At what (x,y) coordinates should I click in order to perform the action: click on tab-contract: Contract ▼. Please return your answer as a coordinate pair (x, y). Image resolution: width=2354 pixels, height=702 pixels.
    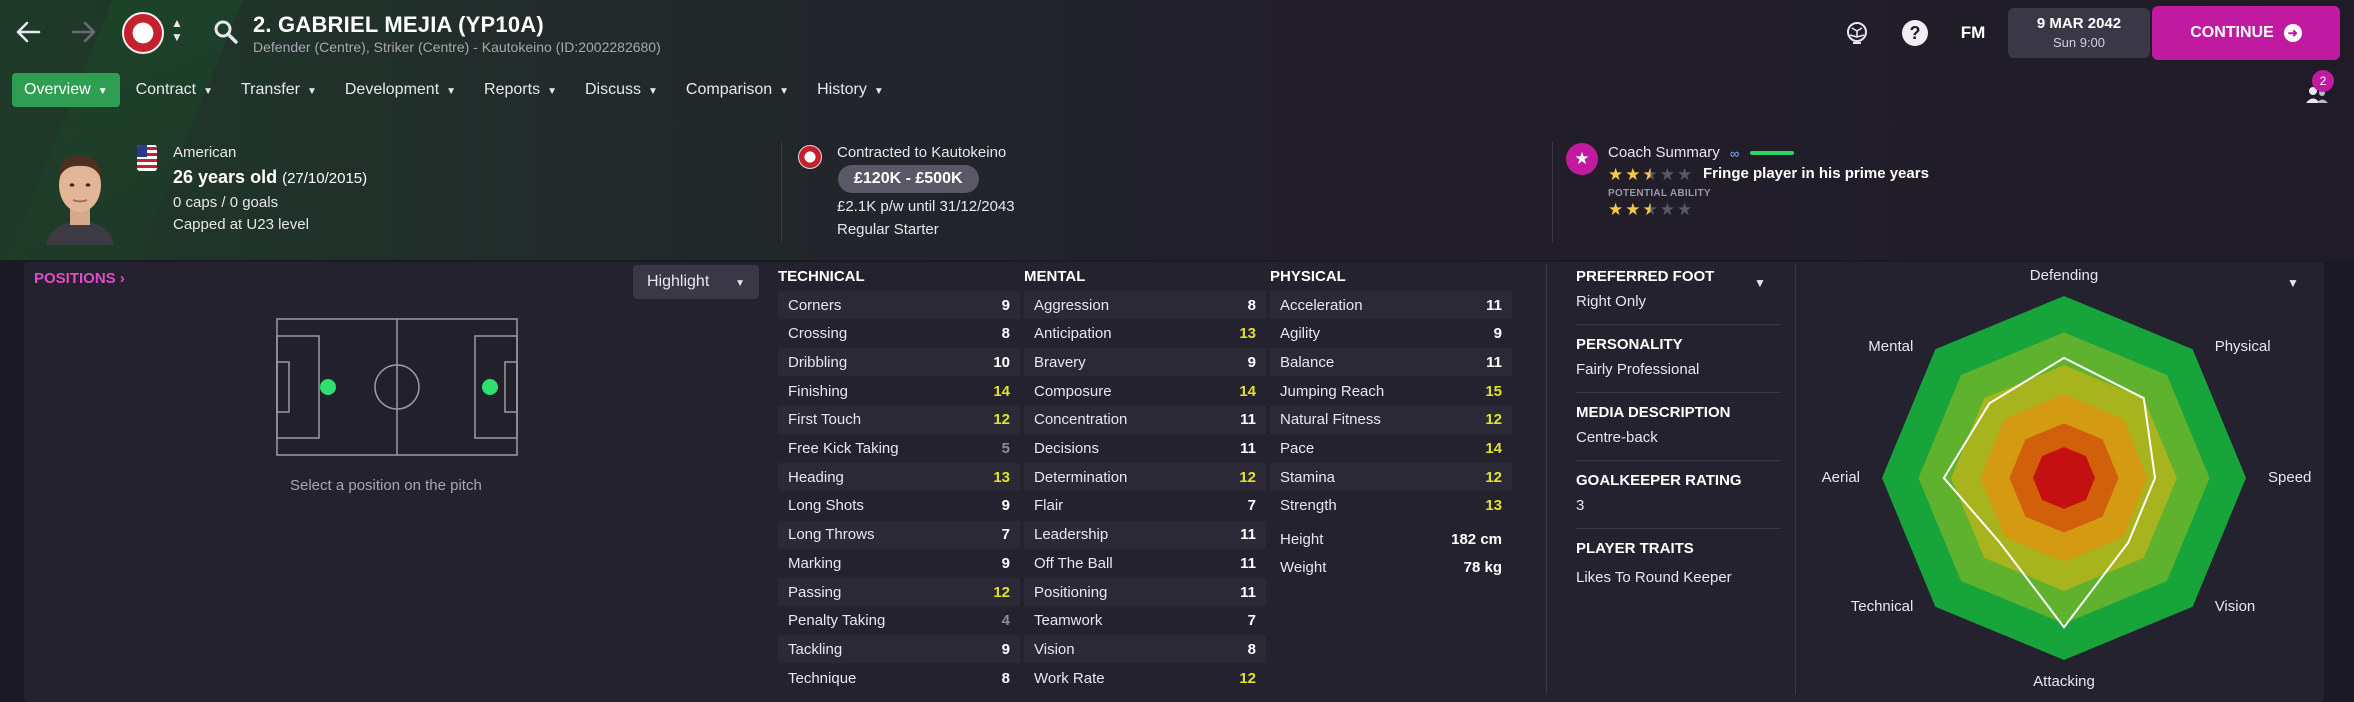
    Looking at the image, I should click on (174, 90).